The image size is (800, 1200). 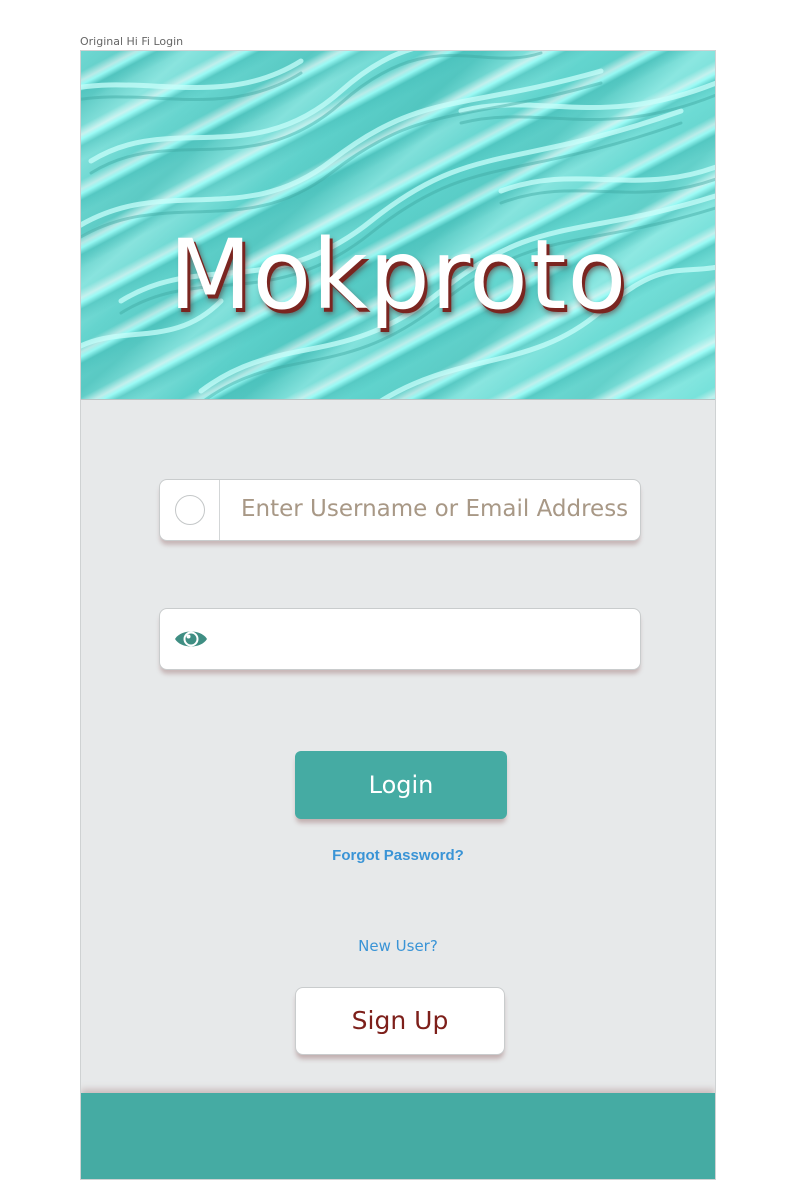 I want to click on login-button: Login, so click(x=401, y=785).